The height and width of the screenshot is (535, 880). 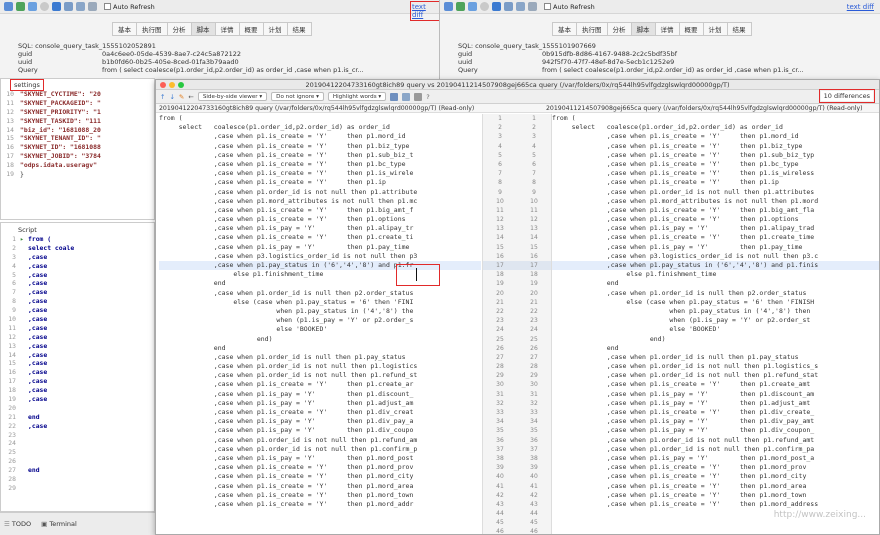 I want to click on terminal-tab: ▣ Terminal, so click(x=59, y=524).